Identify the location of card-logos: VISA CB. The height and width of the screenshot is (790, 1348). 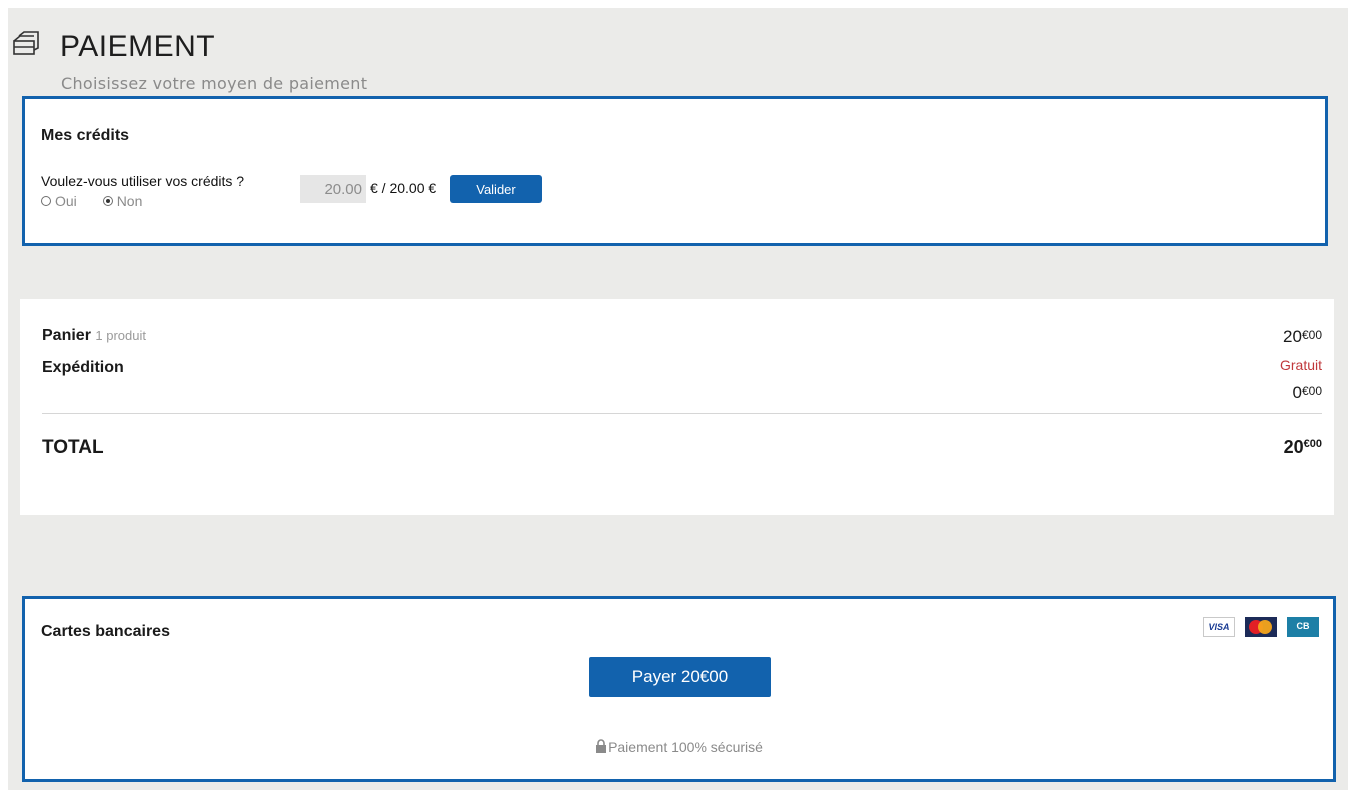
(1261, 627).